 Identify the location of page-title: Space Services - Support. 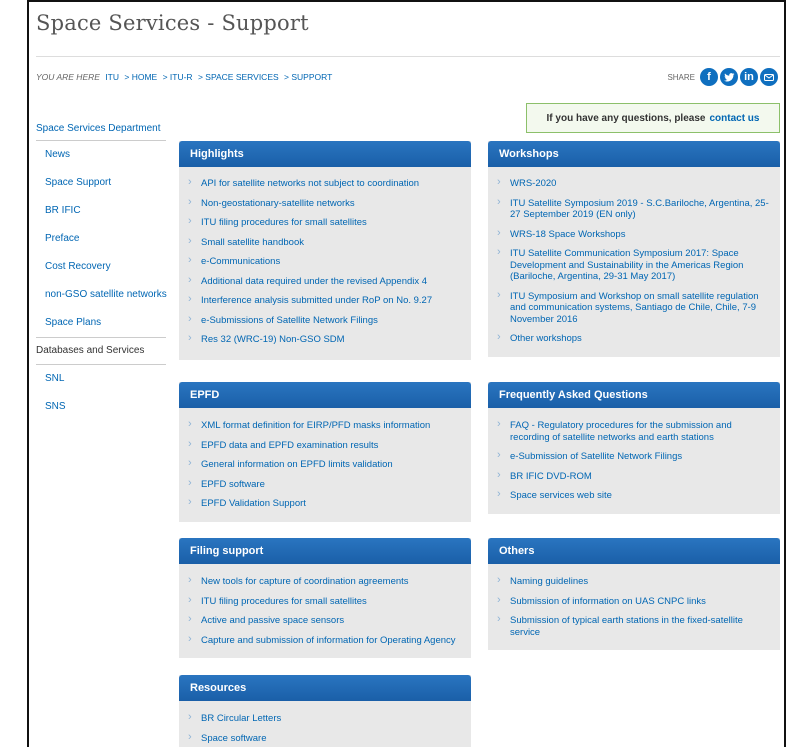
(172, 23).